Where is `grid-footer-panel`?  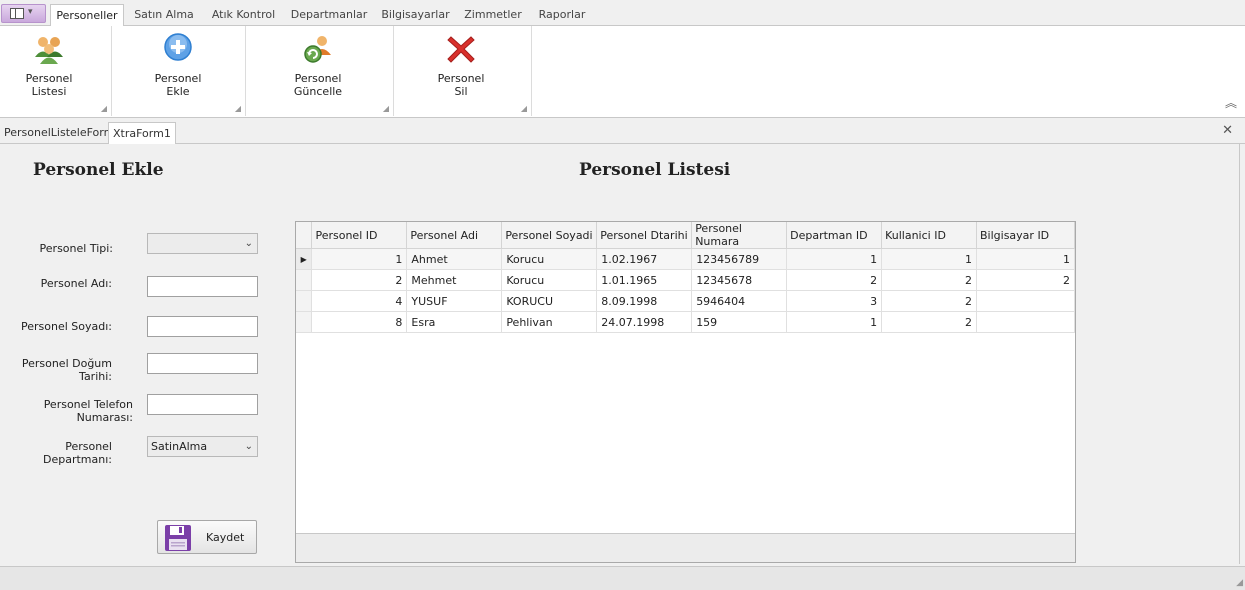 grid-footer-panel is located at coordinates (685, 547).